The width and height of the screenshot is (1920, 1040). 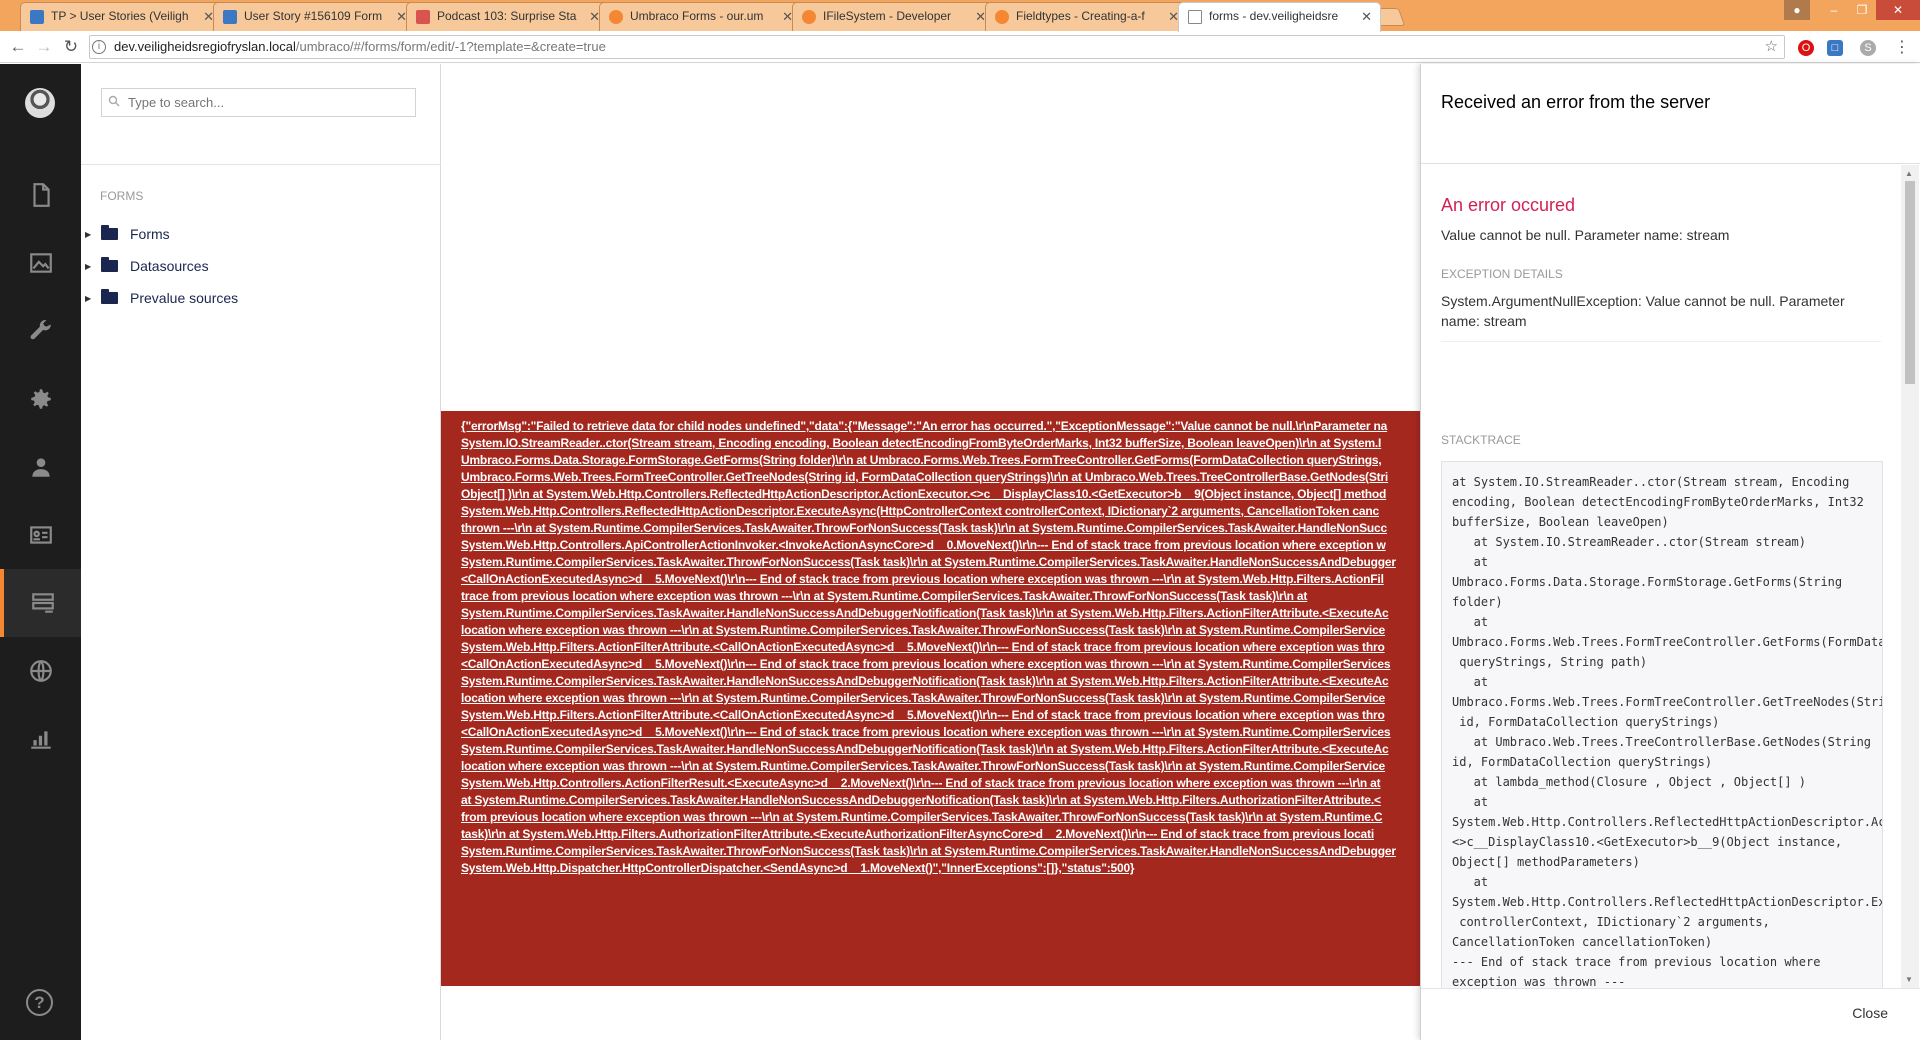 I want to click on users-section-icon, so click(x=40, y=467).